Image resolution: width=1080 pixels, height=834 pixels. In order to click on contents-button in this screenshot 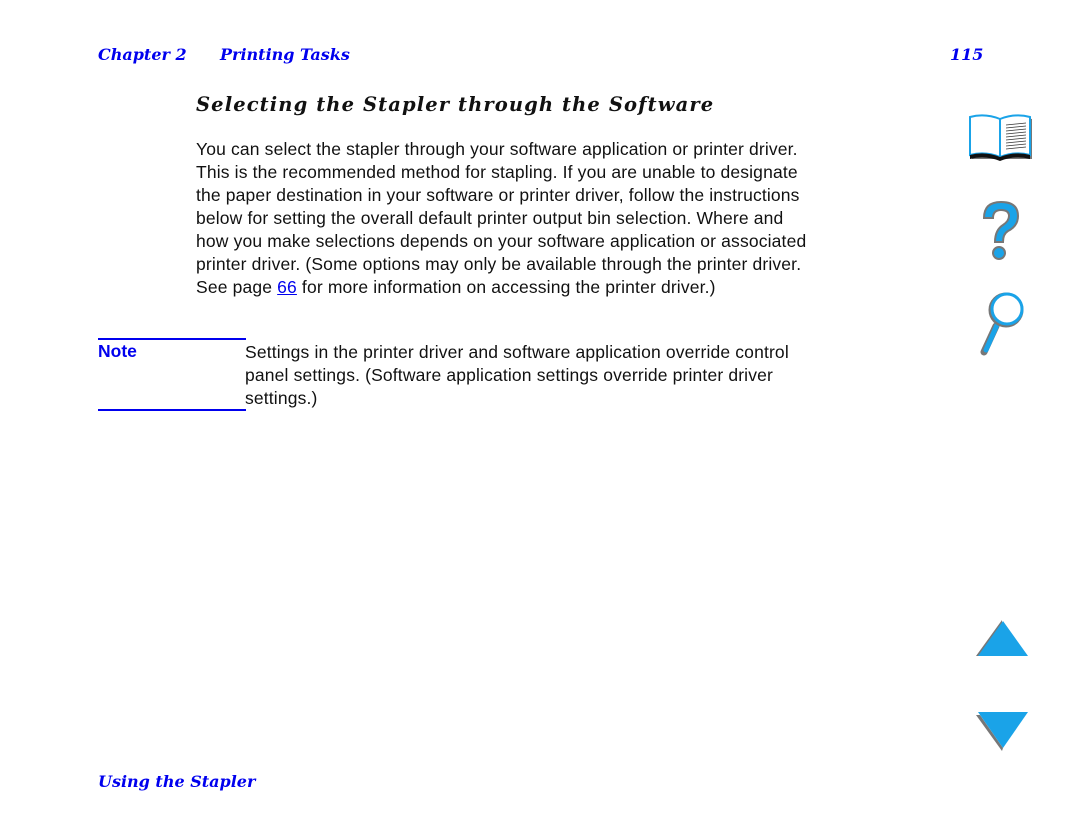, I will do `click(1002, 139)`.